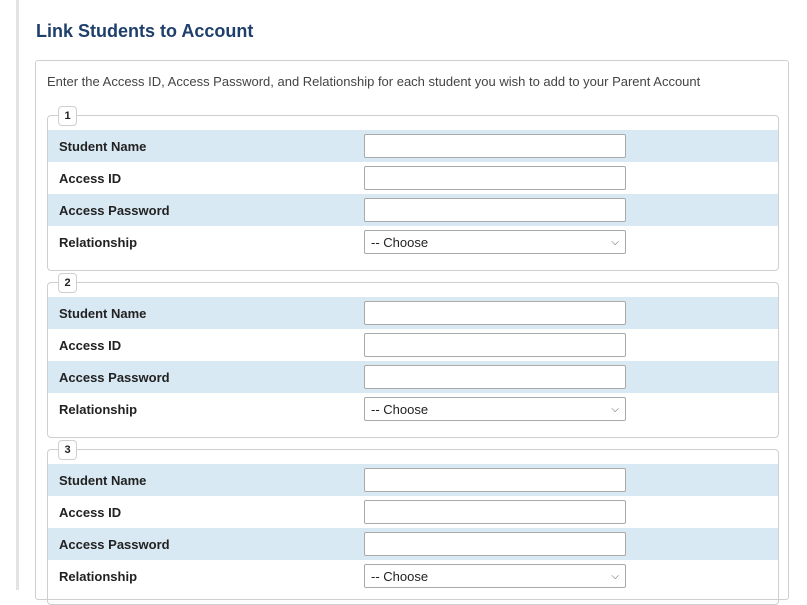 Image resolution: width=807 pixels, height=605 pixels. What do you see at coordinates (67, 450) in the screenshot?
I see `student-number: 3` at bounding box center [67, 450].